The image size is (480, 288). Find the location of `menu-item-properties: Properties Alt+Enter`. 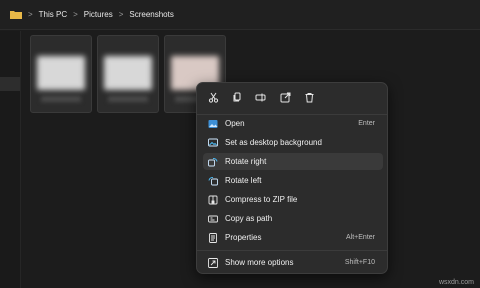

menu-item-properties: Properties Alt+Enter is located at coordinates (293, 237).